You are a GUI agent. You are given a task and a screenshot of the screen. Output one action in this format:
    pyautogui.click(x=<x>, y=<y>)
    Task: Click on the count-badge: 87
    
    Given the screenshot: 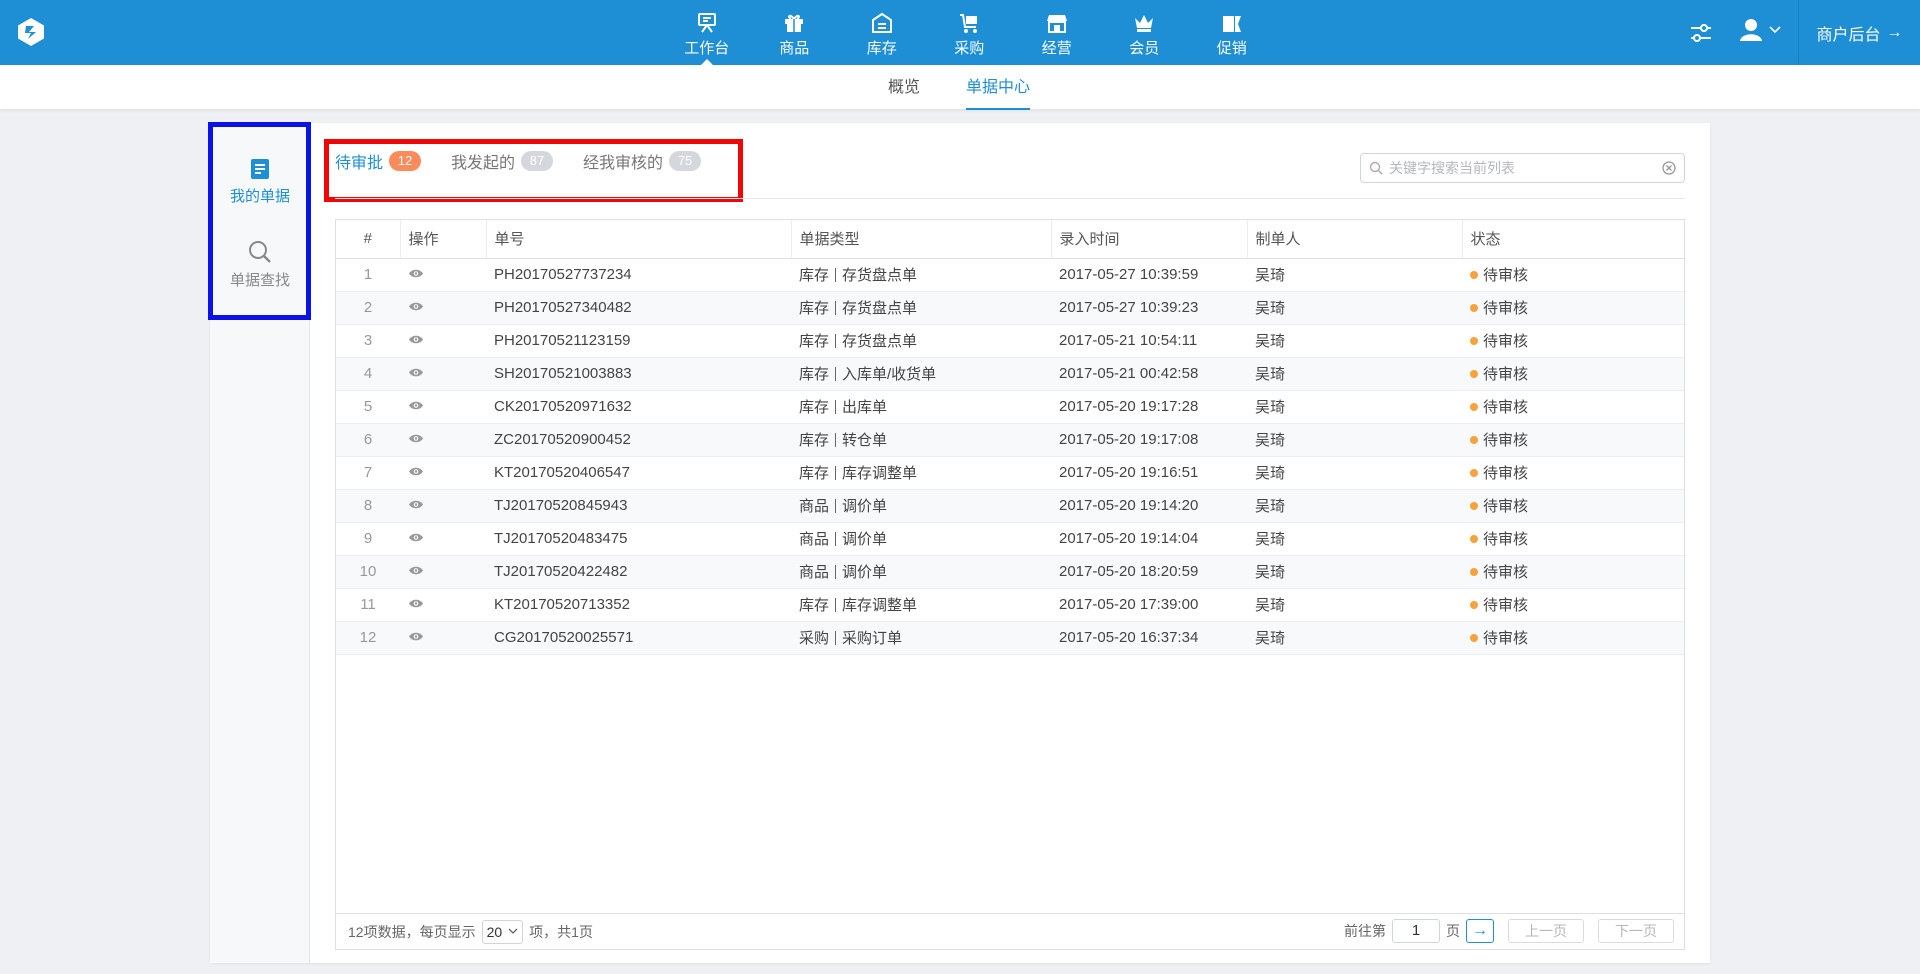 What is the action you would take?
    pyautogui.click(x=537, y=160)
    